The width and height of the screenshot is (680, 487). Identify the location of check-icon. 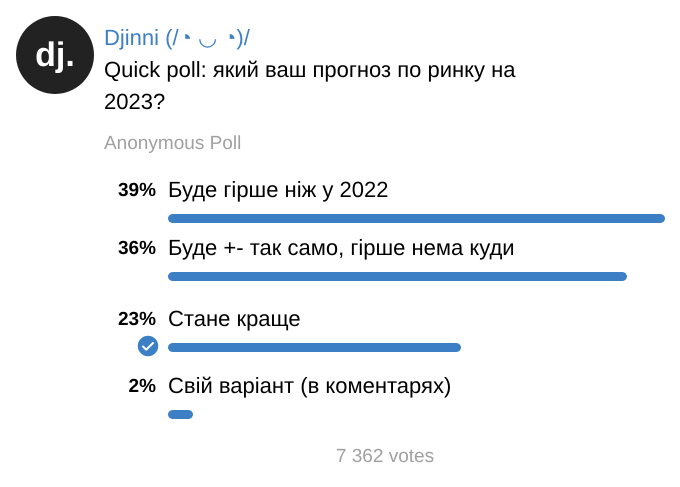
(148, 346).